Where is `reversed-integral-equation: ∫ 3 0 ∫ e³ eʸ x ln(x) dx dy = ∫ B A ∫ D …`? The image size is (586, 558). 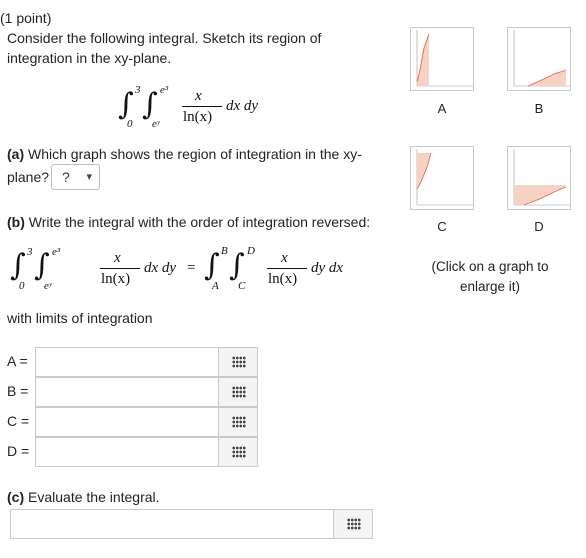
reversed-integral-equation: ∫ 3 0 ∫ e³ eʸ x ln(x) dx dy = ∫ B A ∫ D … is located at coordinates (177, 268).